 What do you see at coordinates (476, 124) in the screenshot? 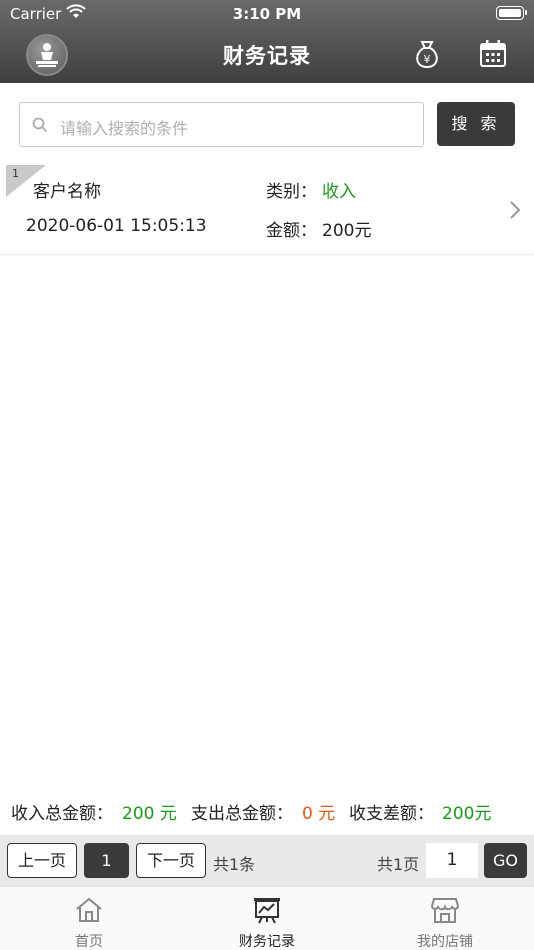
I see `search-button: 搜 索` at bounding box center [476, 124].